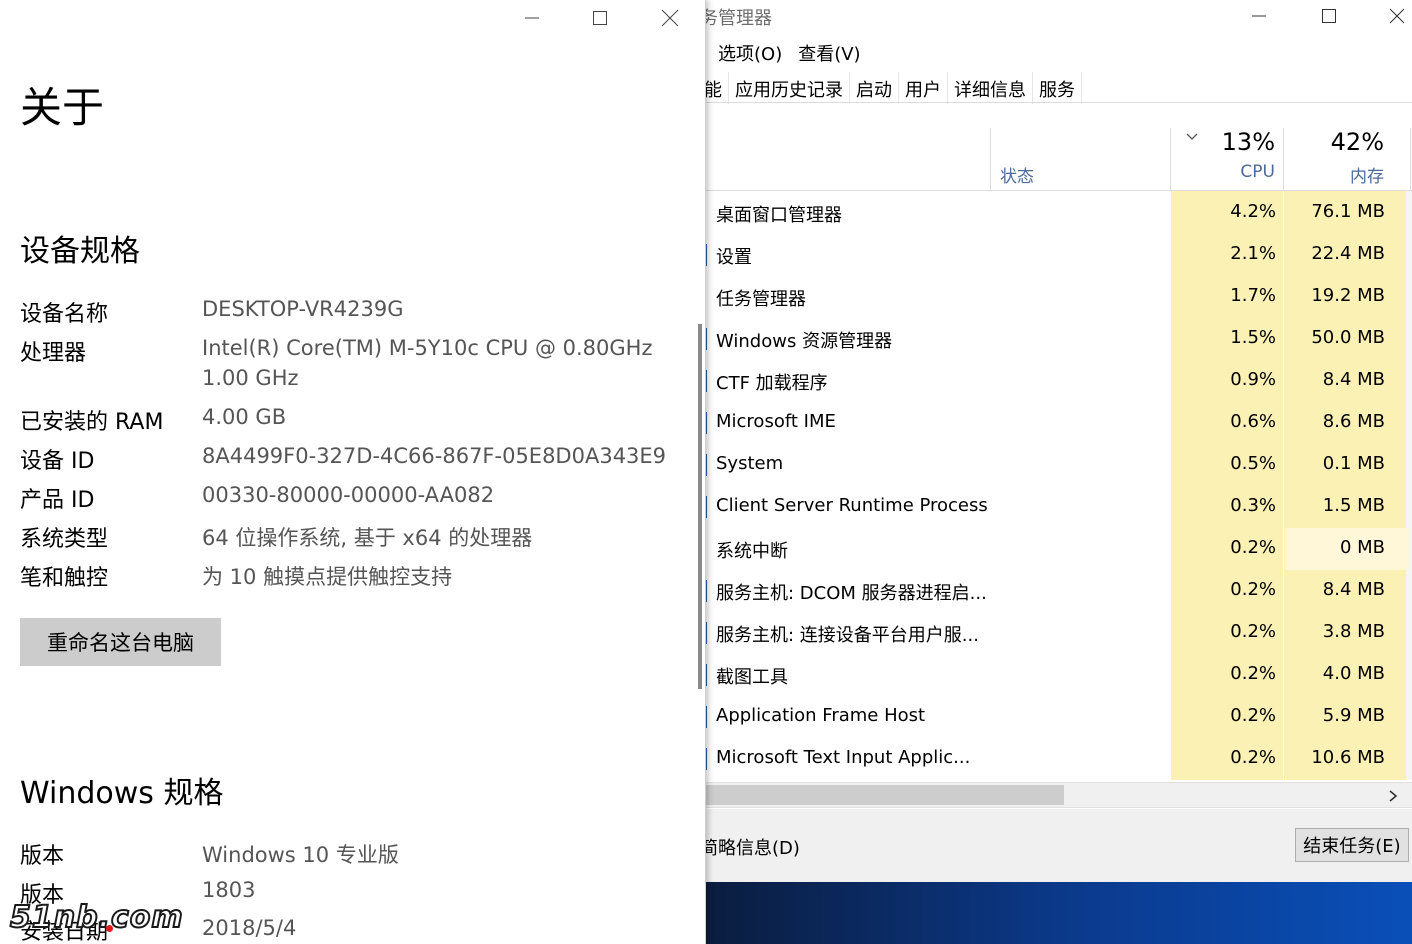  What do you see at coordinates (1056, 102) in the screenshot?
I see `tabs-divider` at bounding box center [1056, 102].